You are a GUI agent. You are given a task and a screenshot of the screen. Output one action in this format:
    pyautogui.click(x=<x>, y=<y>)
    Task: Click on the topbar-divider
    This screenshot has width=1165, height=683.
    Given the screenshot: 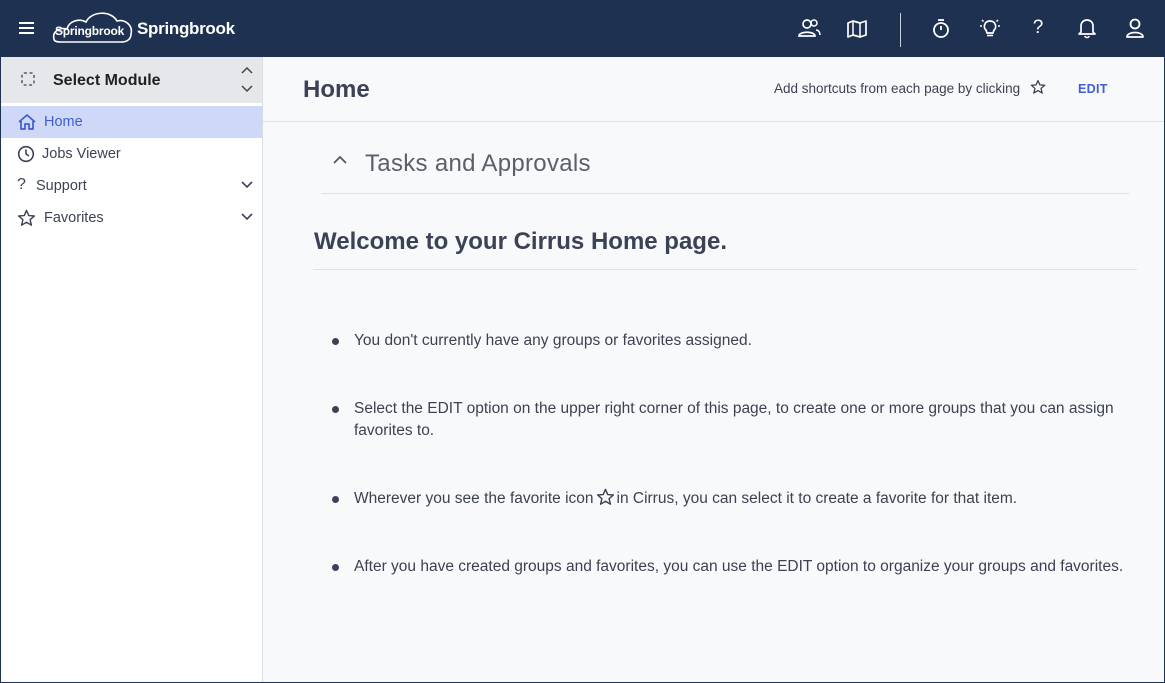 What is the action you would take?
    pyautogui.click(x=900, y=30)
    